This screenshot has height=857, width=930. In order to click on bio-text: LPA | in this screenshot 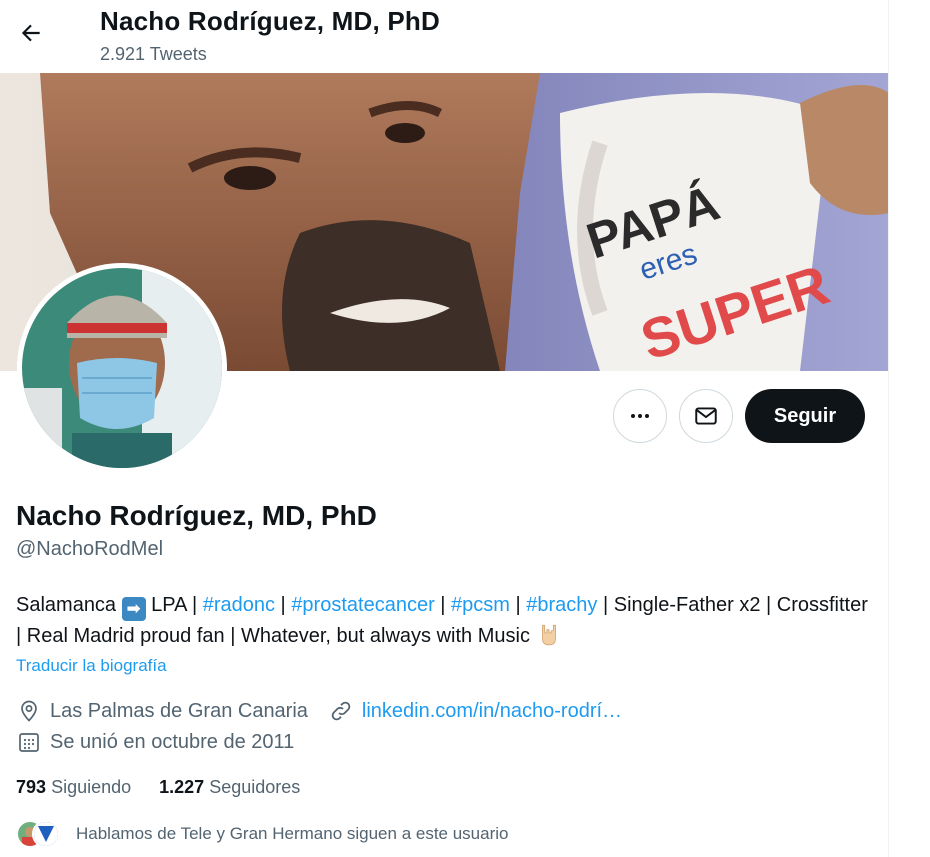, I will do `click(174, 605)`.